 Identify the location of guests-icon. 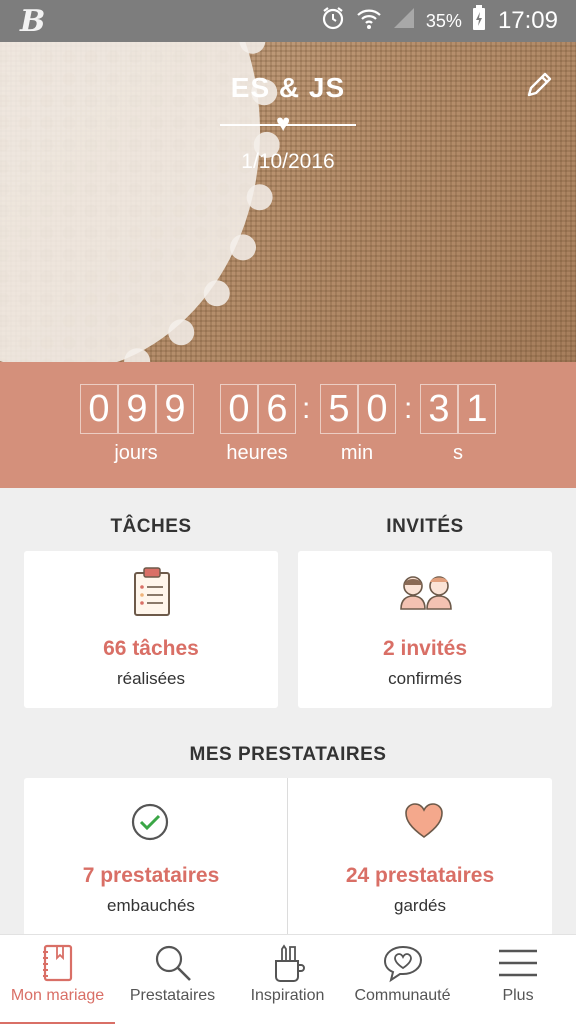
(426, 593).